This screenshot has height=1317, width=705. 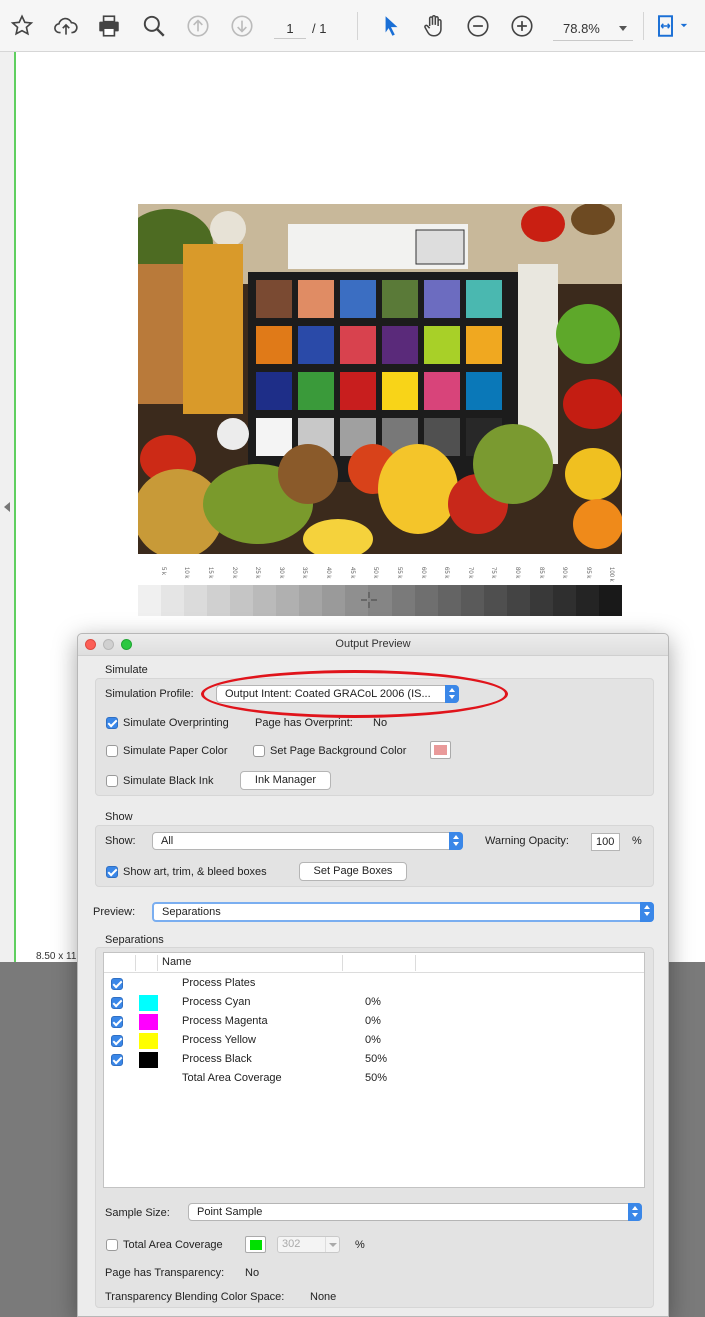 What do you see at coordinates (522, 26) in the screenshot?
I see `zoom-in-icon` at bounding box center [522, 26].